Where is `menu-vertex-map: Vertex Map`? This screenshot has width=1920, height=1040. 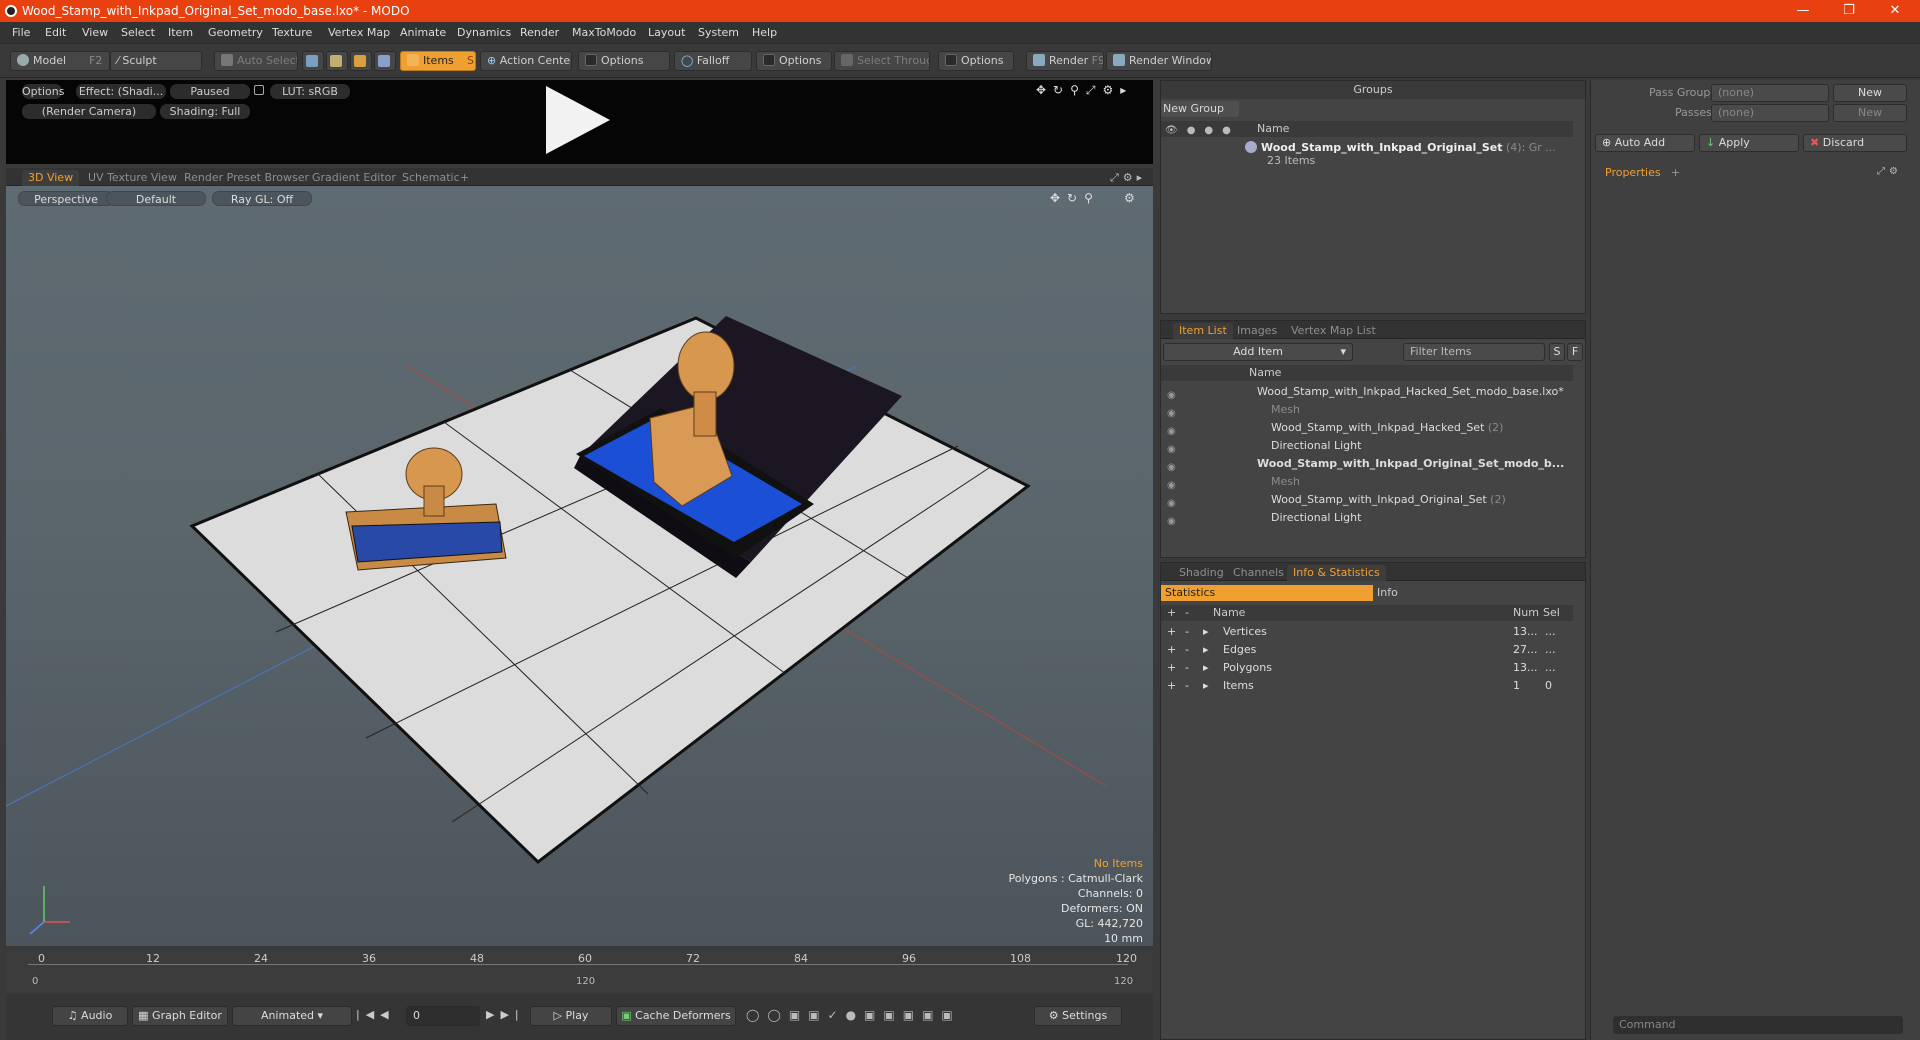
menu-vertex-map: Vertex Map is located at coordinates (359, 32).